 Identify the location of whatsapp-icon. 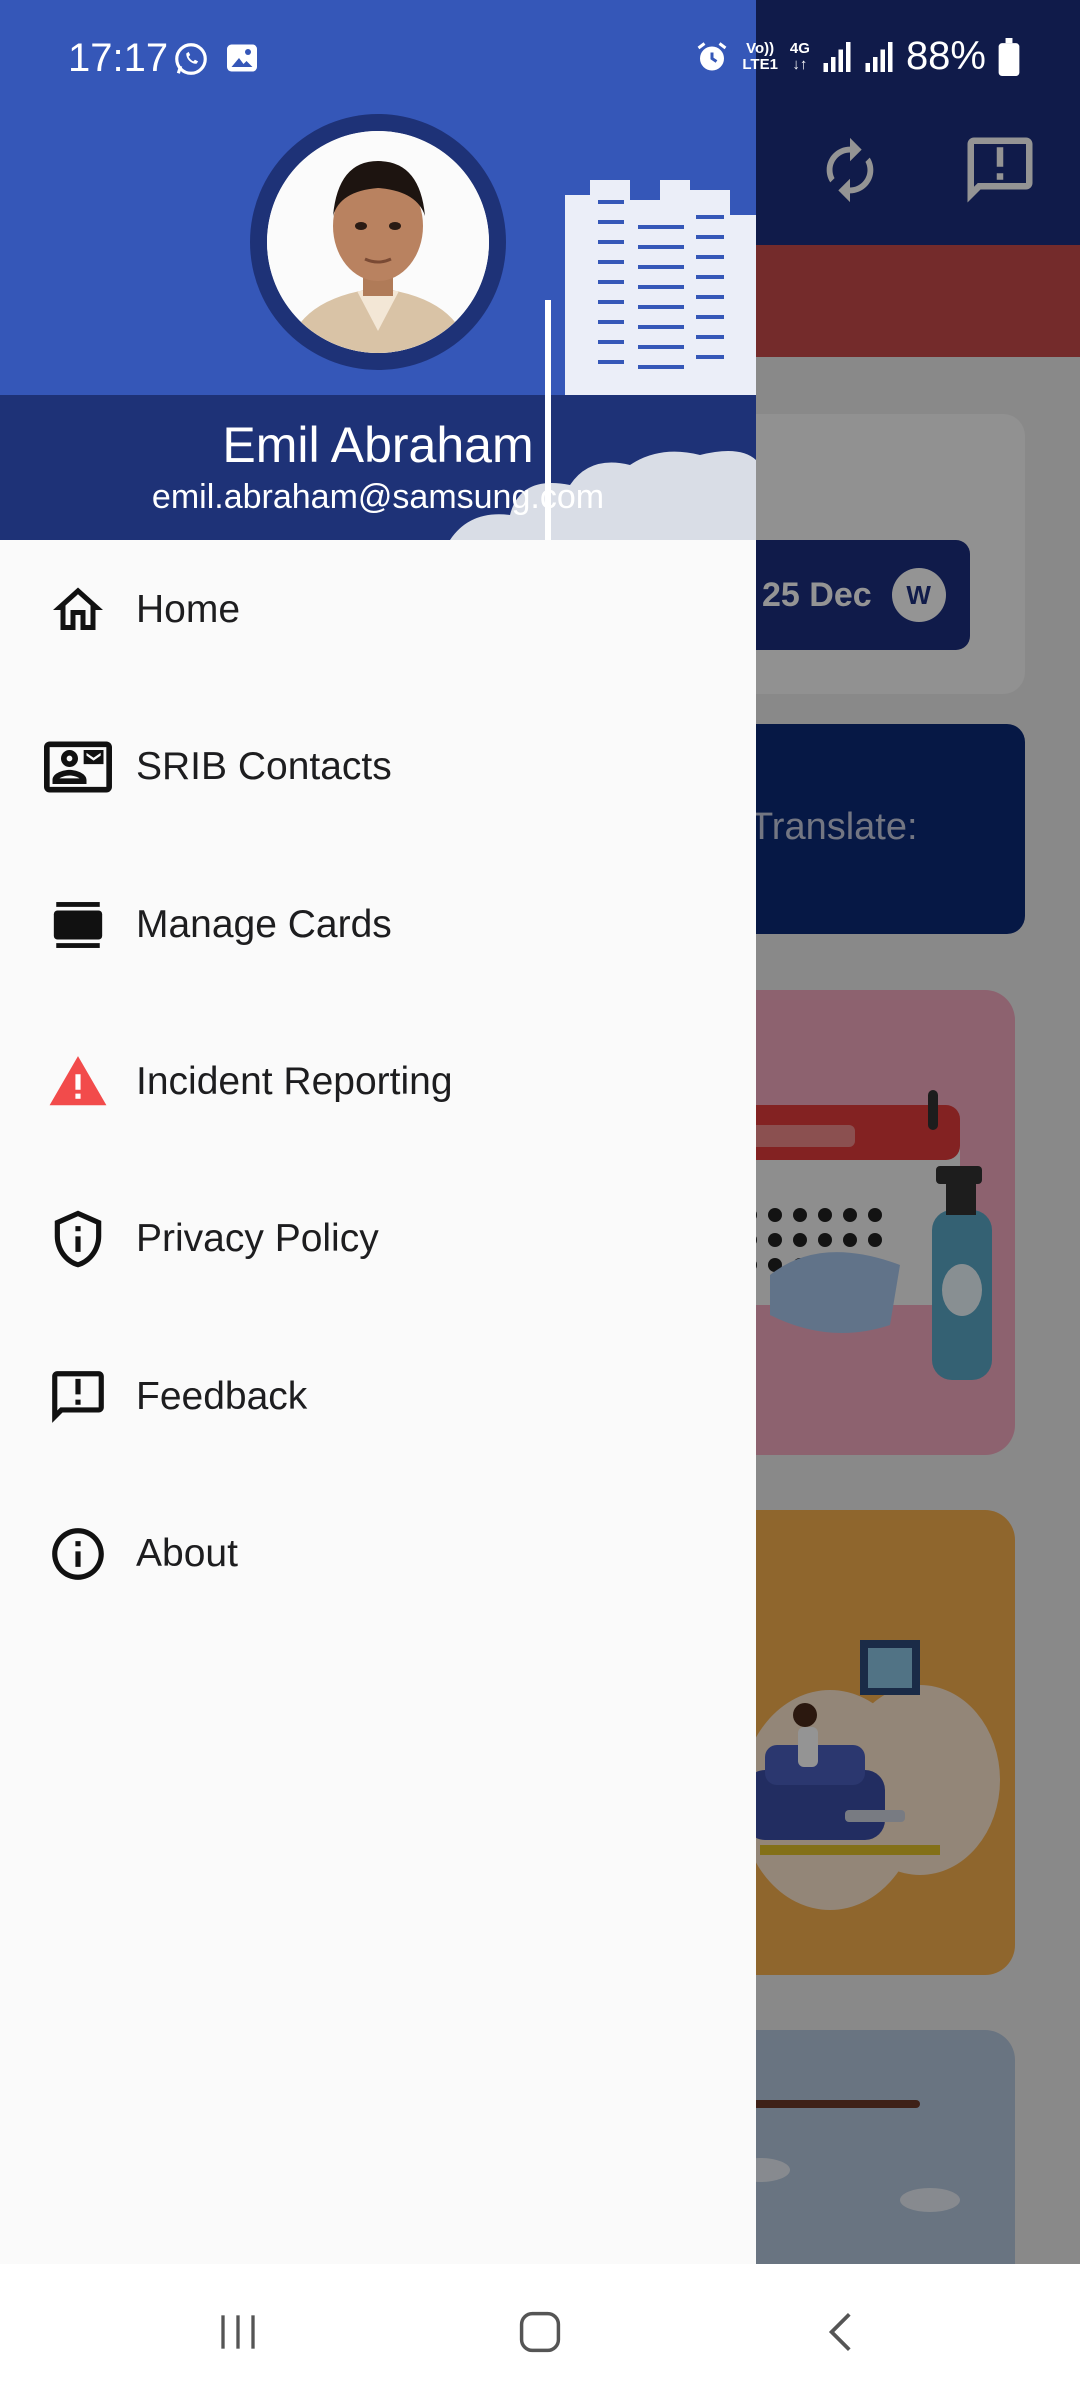
(191, 59).